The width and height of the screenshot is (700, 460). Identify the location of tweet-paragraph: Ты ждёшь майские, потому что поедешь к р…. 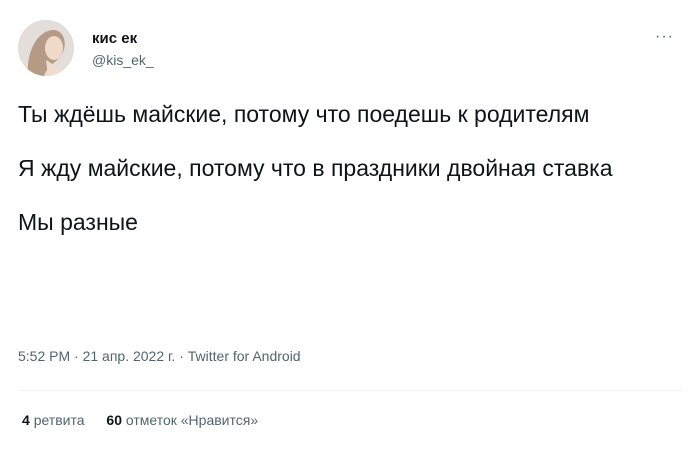
(304, 114).